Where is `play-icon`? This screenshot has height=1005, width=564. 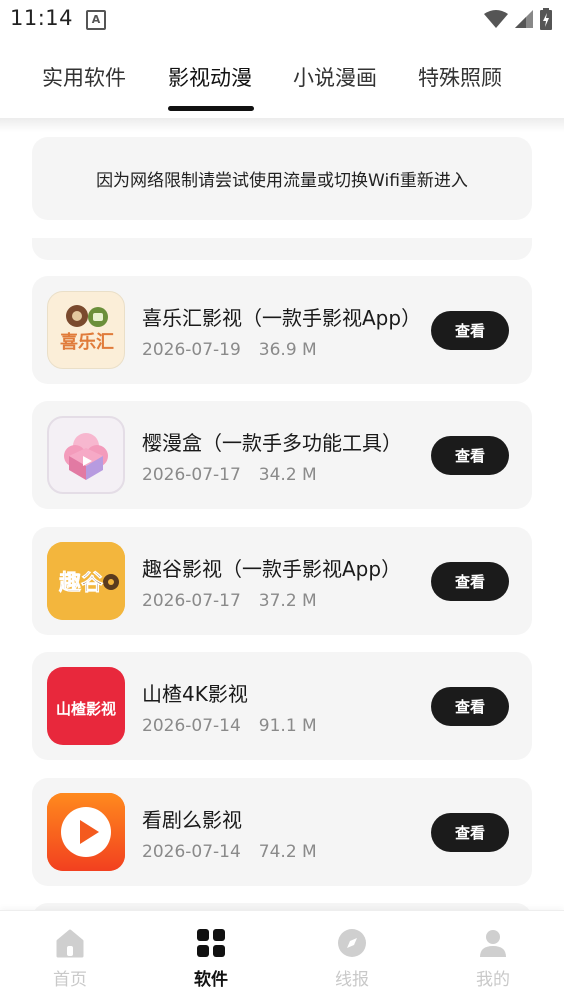 play-icon is located at coordinates (86, 832).